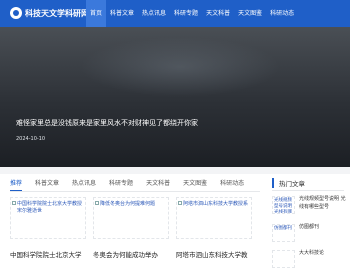 The image size is (350, 268). I want to click on article-title: 中国科学院院士北京大学, so click(48, 254).